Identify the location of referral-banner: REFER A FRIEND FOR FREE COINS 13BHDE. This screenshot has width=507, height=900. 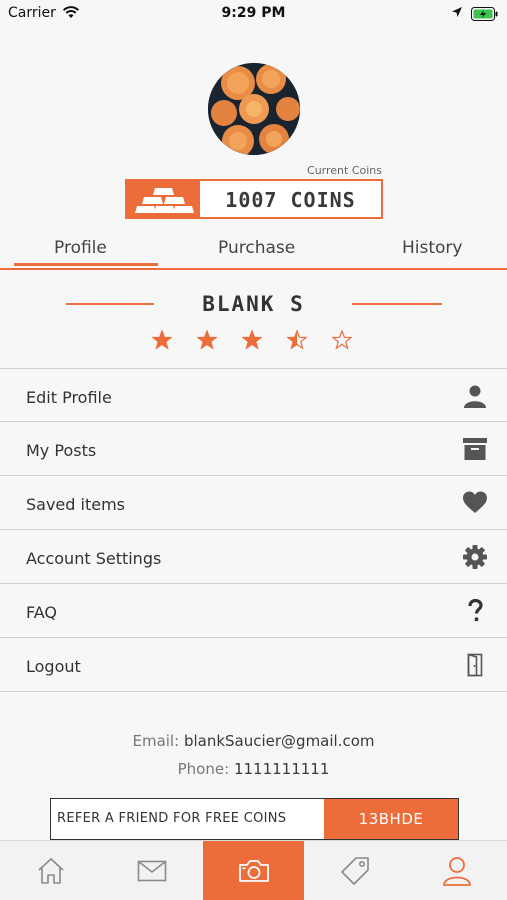
(254, 819).